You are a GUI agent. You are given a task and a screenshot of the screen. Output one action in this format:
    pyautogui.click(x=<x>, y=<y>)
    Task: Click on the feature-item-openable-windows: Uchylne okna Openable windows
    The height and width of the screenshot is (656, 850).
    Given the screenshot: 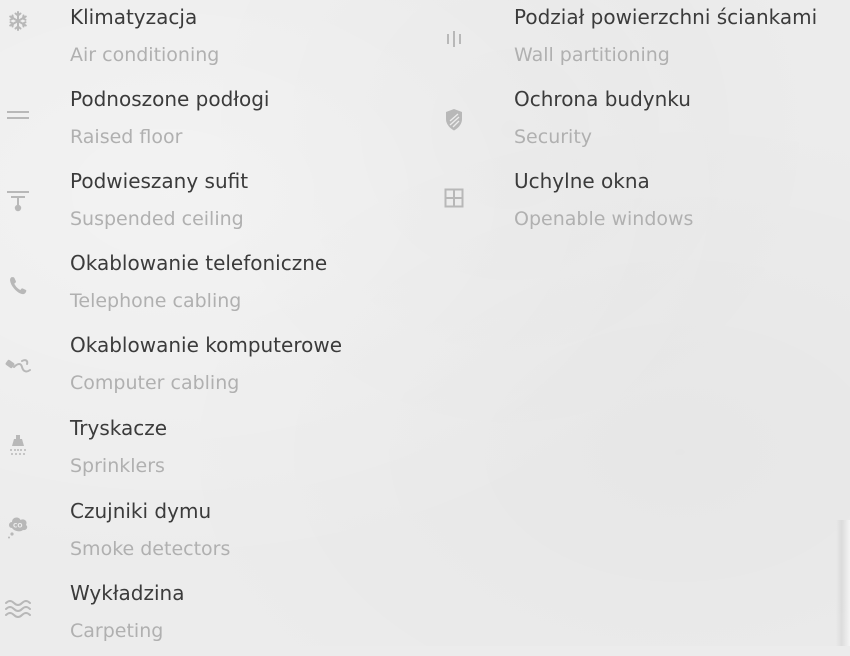 What is the action you would take?
    pyautogui.click(x=646, y=204)
    